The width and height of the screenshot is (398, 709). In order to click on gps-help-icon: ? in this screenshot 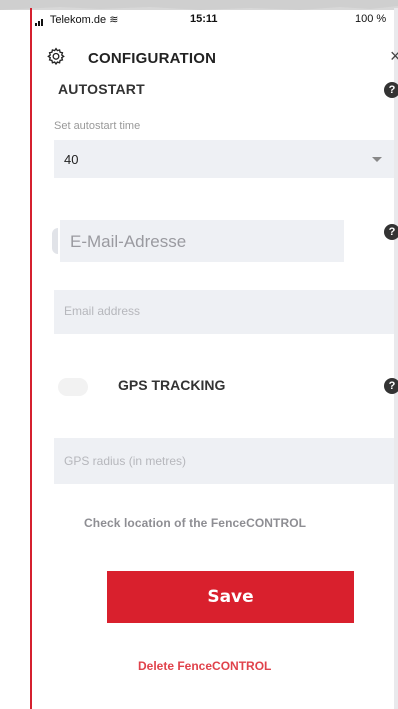, I will do `click(391, 386)`.